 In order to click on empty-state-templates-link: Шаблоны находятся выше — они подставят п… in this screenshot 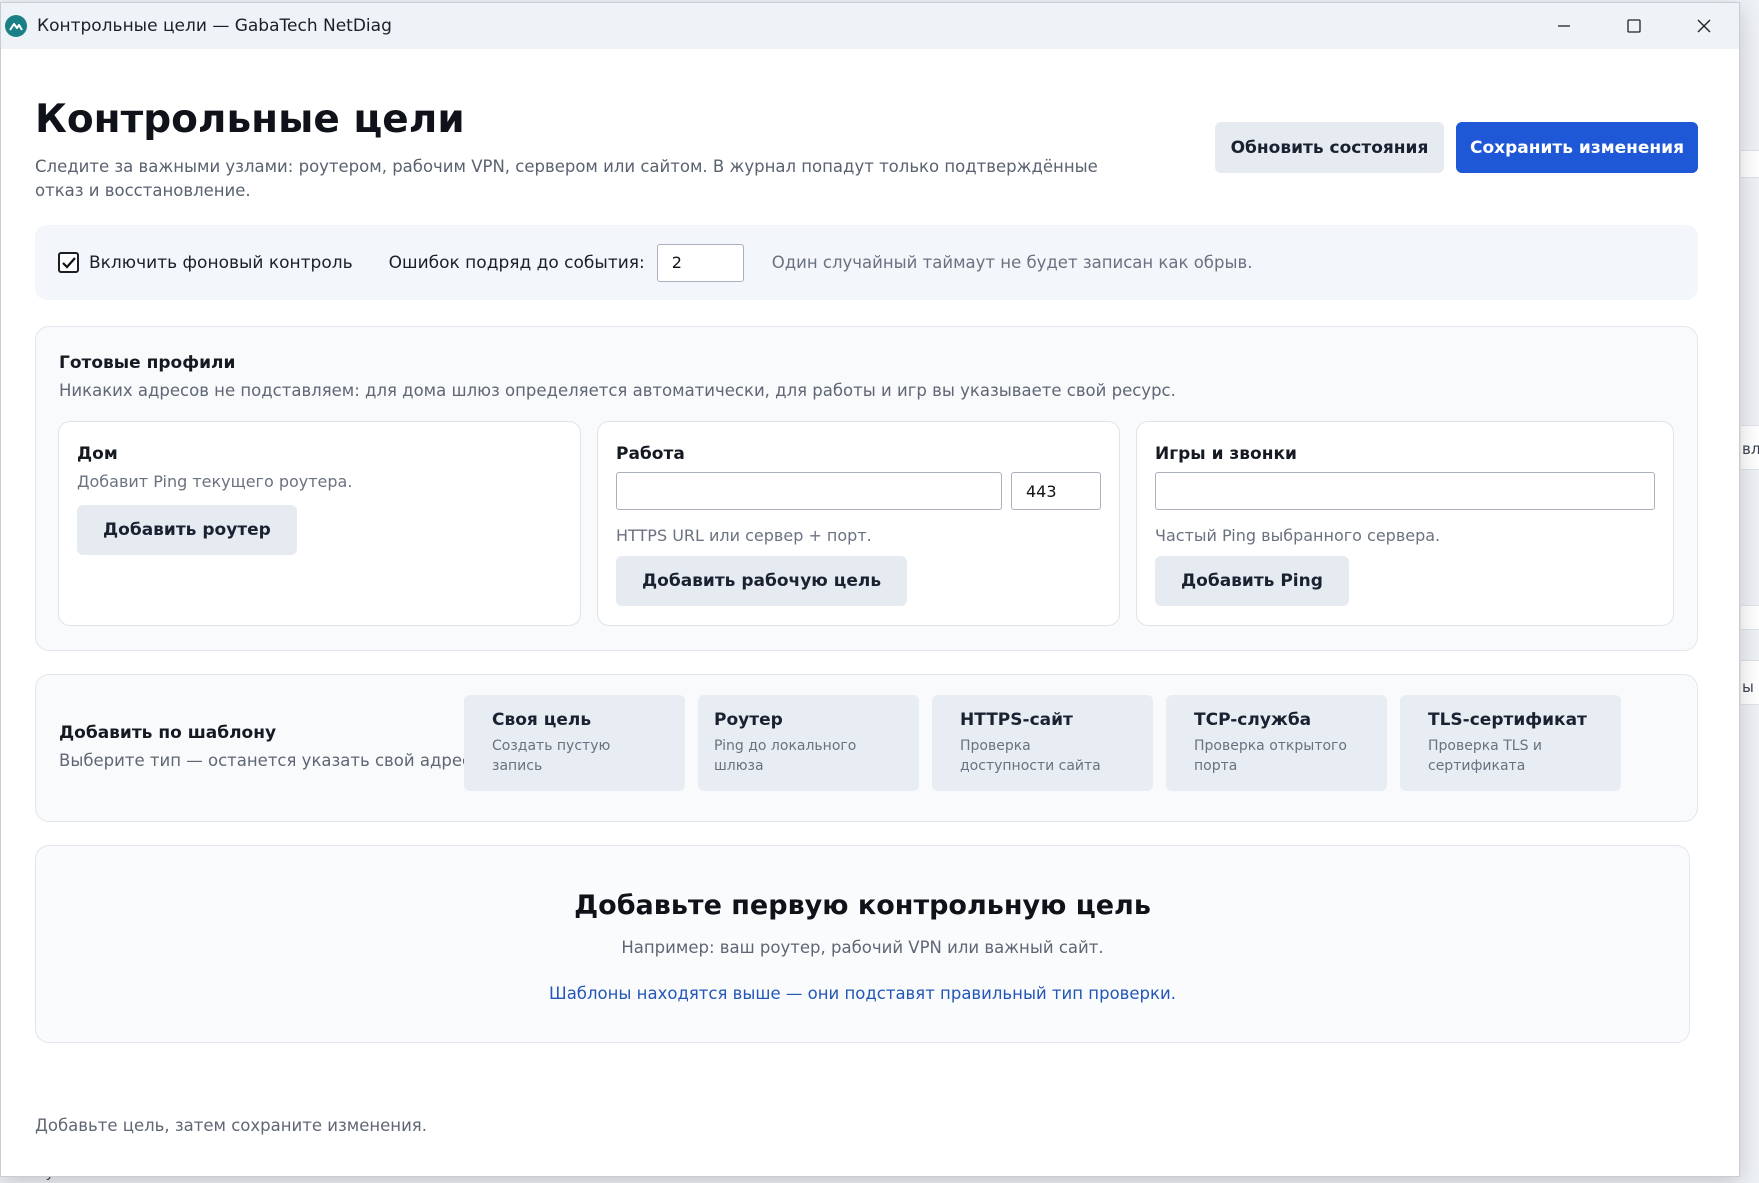, I will do `click(862, 993)`.